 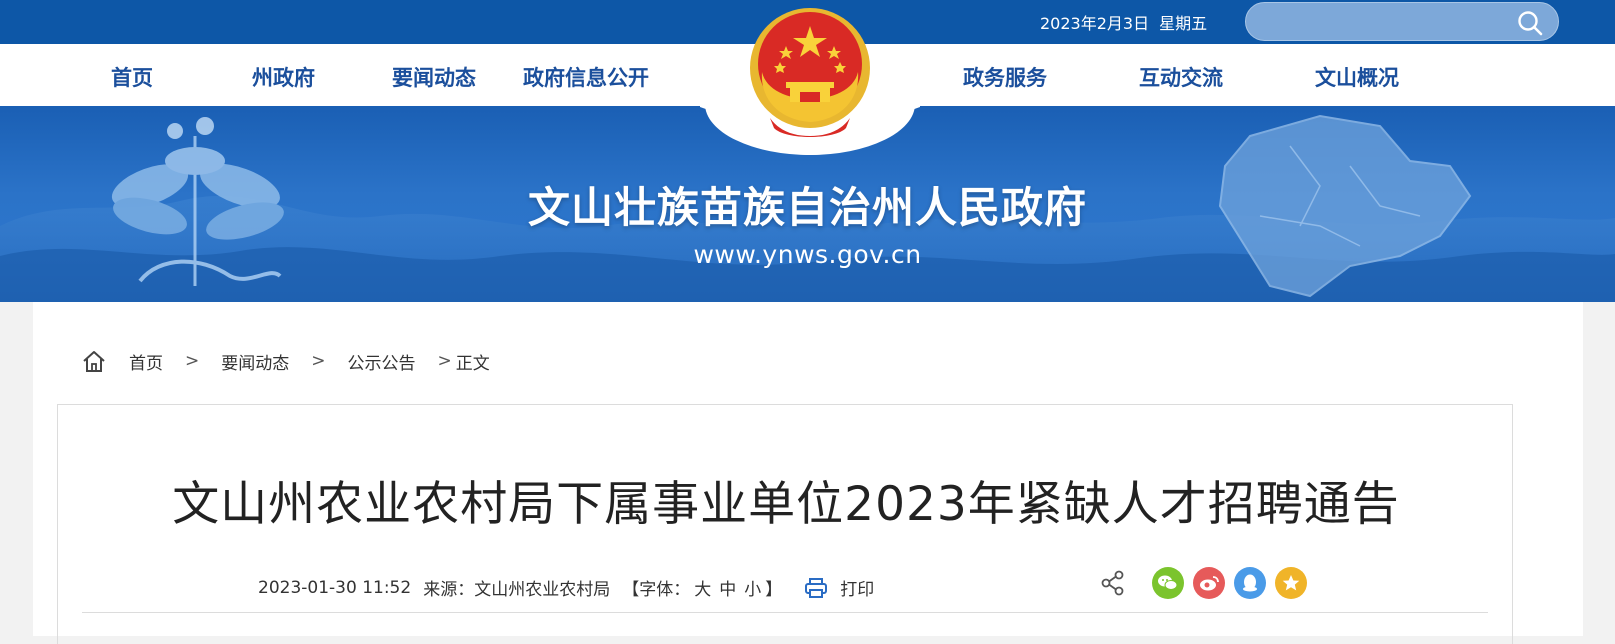 I want to click on print-button: 打印, so click(x=839, y=587).